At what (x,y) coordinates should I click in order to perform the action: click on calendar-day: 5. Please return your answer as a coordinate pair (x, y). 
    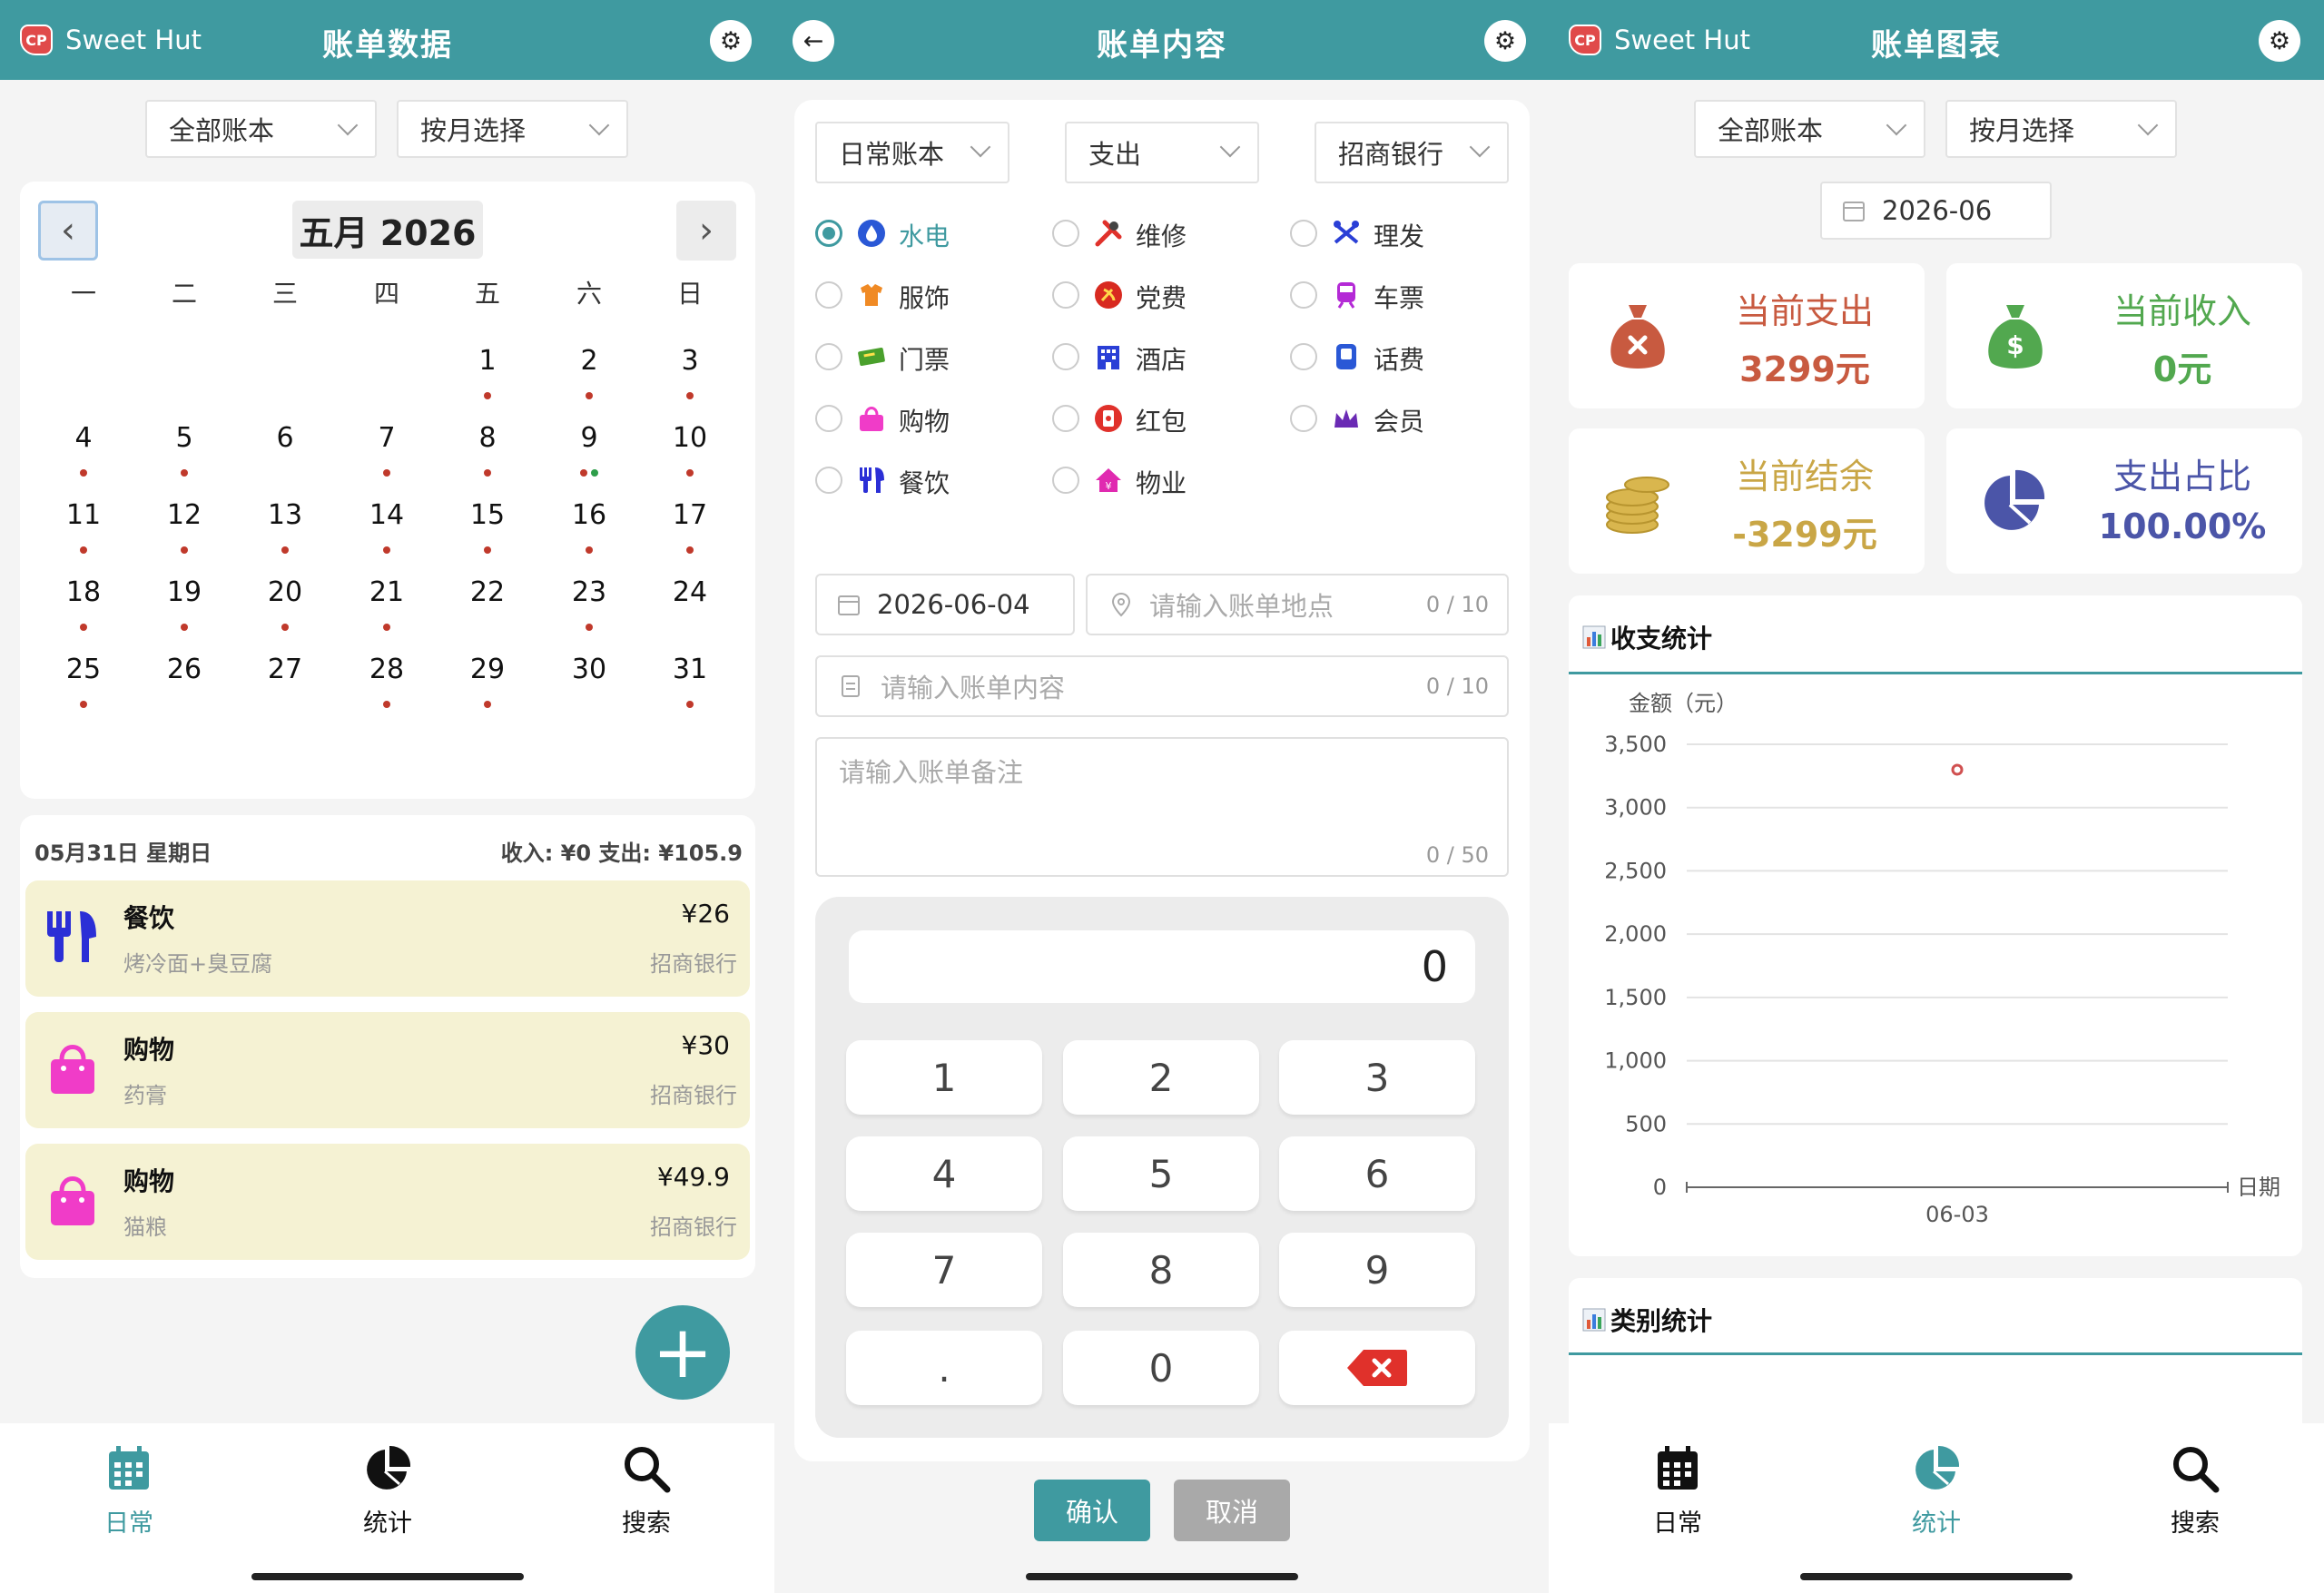
    Looking at the image, I should click on (184, 438).